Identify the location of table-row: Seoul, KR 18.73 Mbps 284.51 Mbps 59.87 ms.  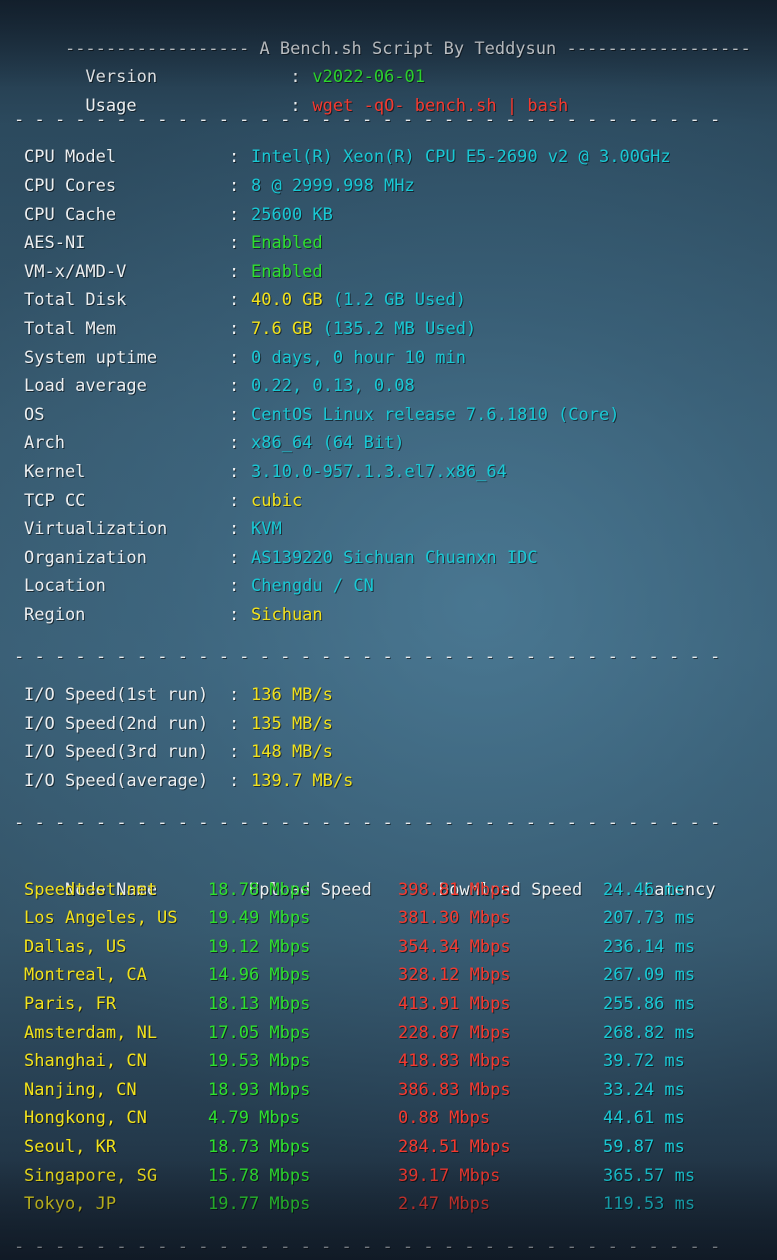
(388, 1147).